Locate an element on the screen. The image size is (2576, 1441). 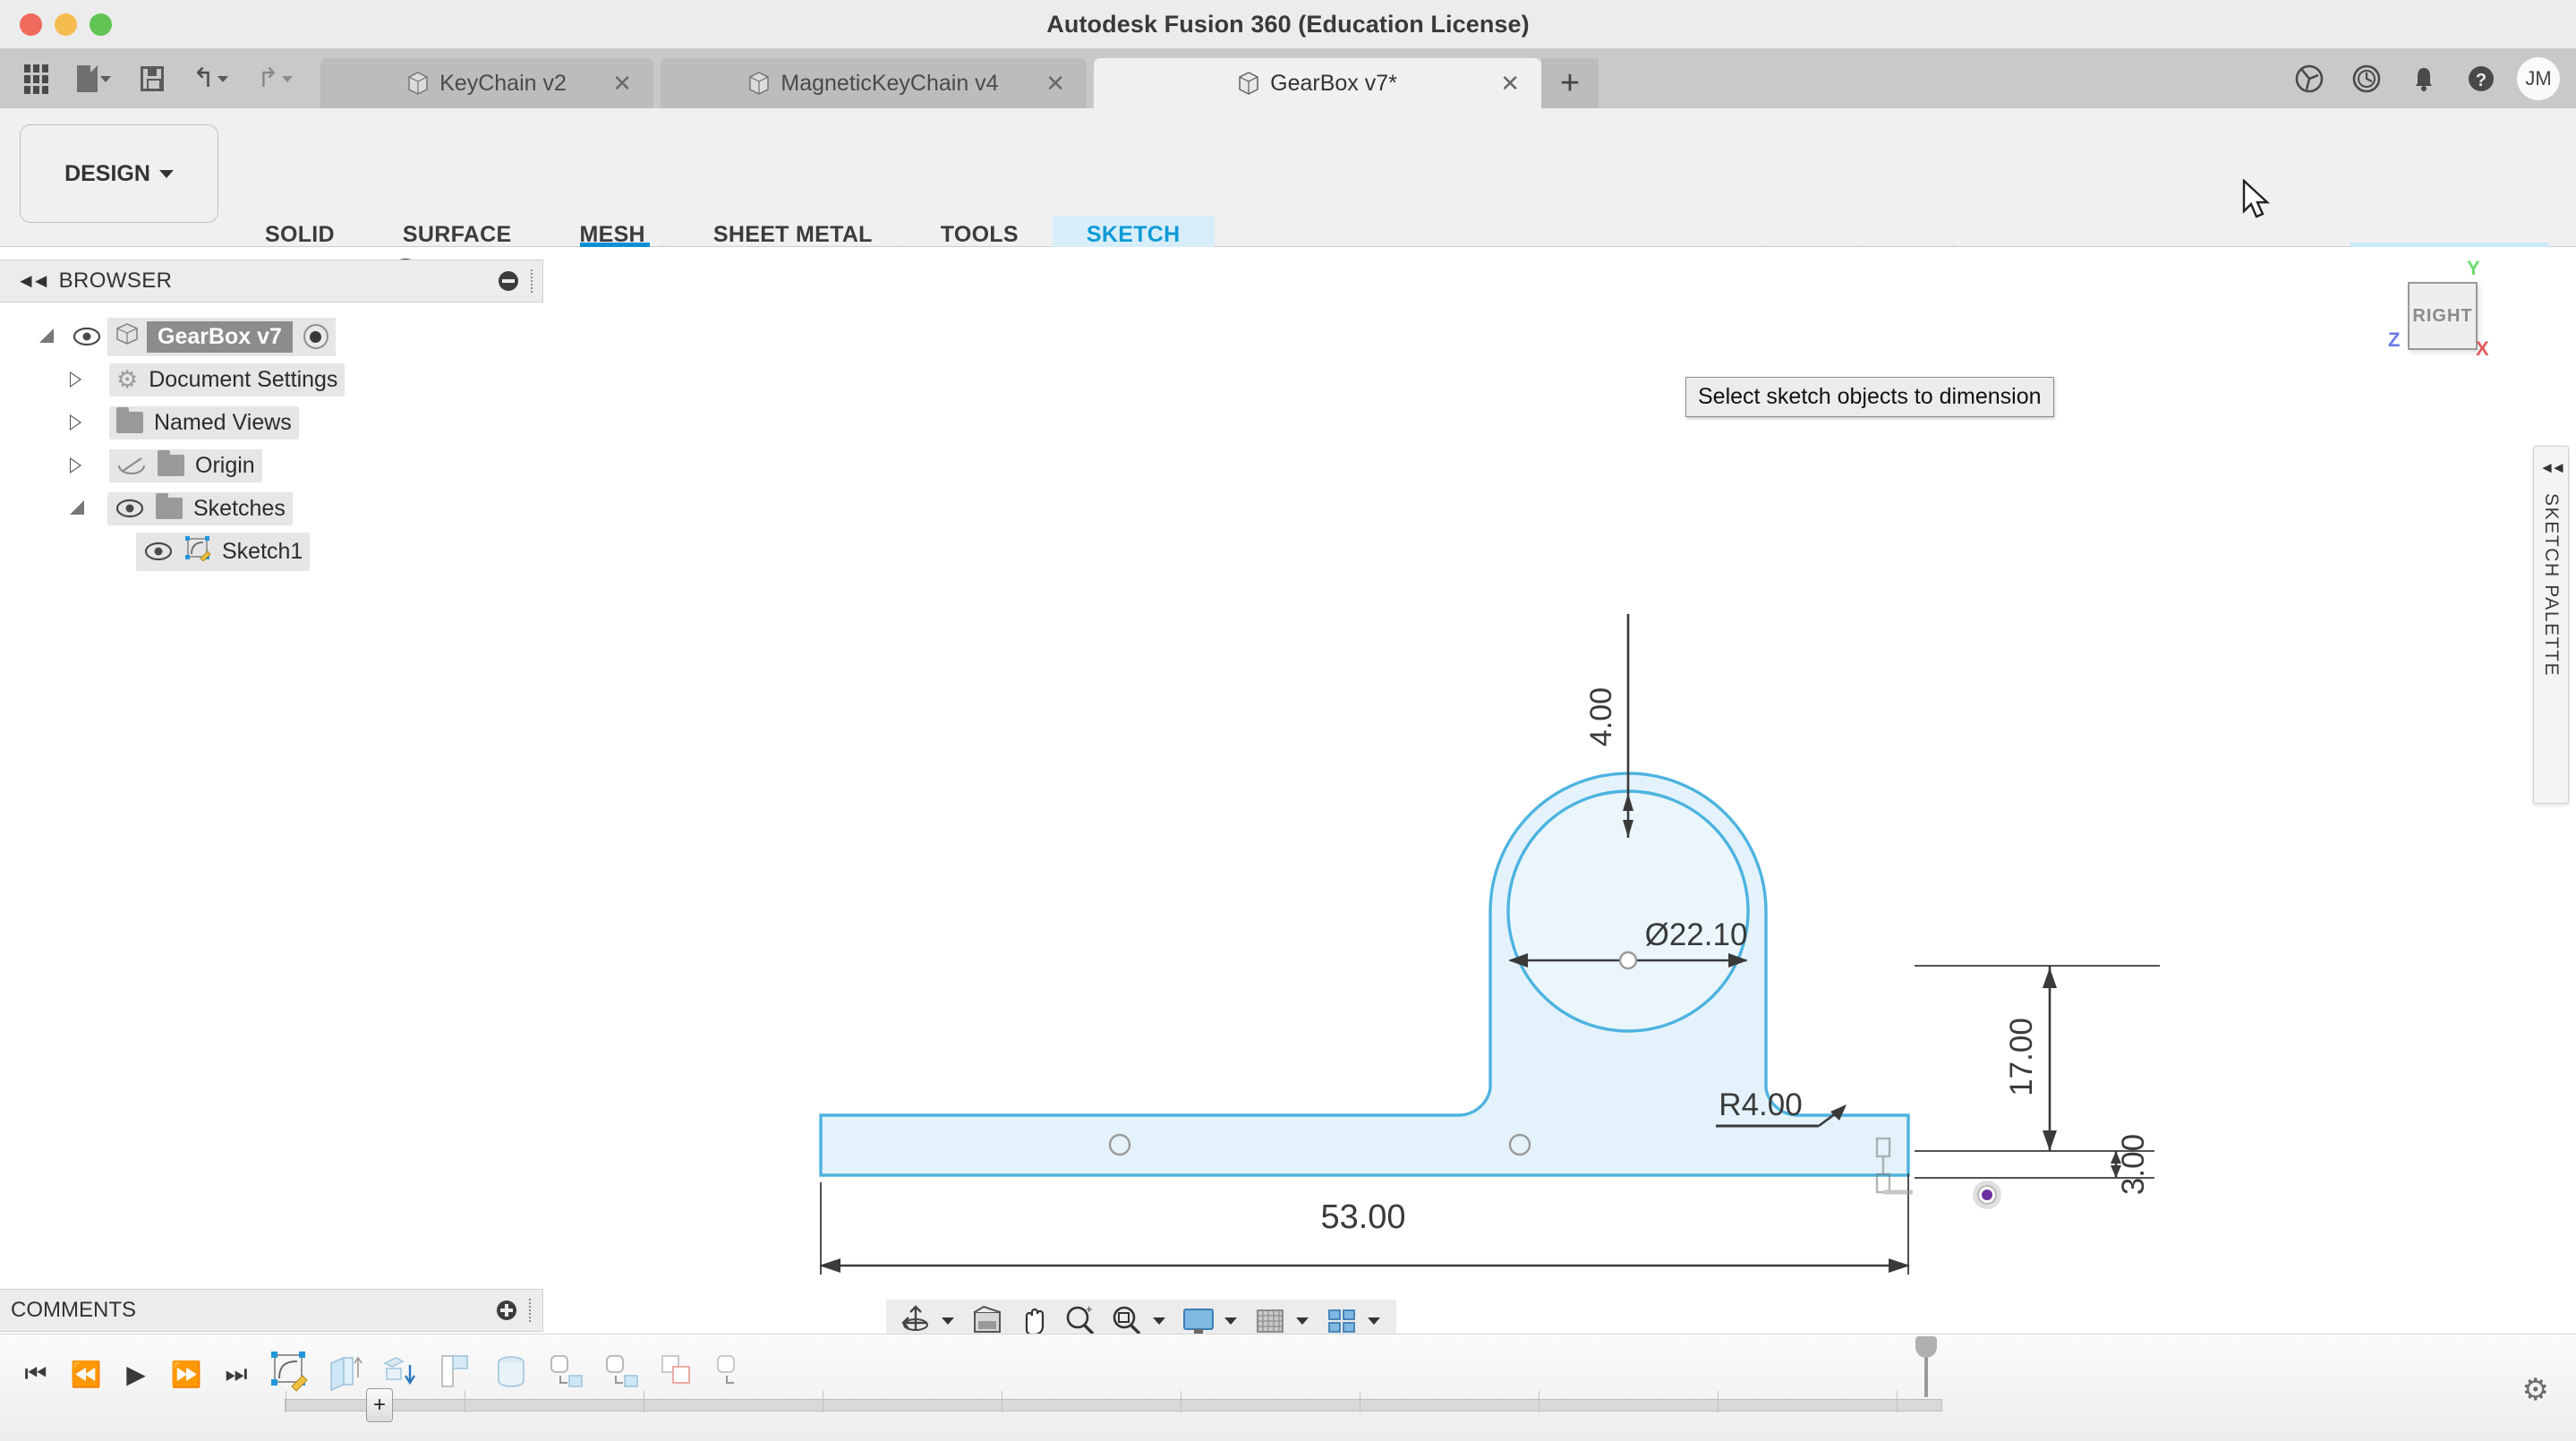
collapse-all-icon is located at coordinates (508, 281).